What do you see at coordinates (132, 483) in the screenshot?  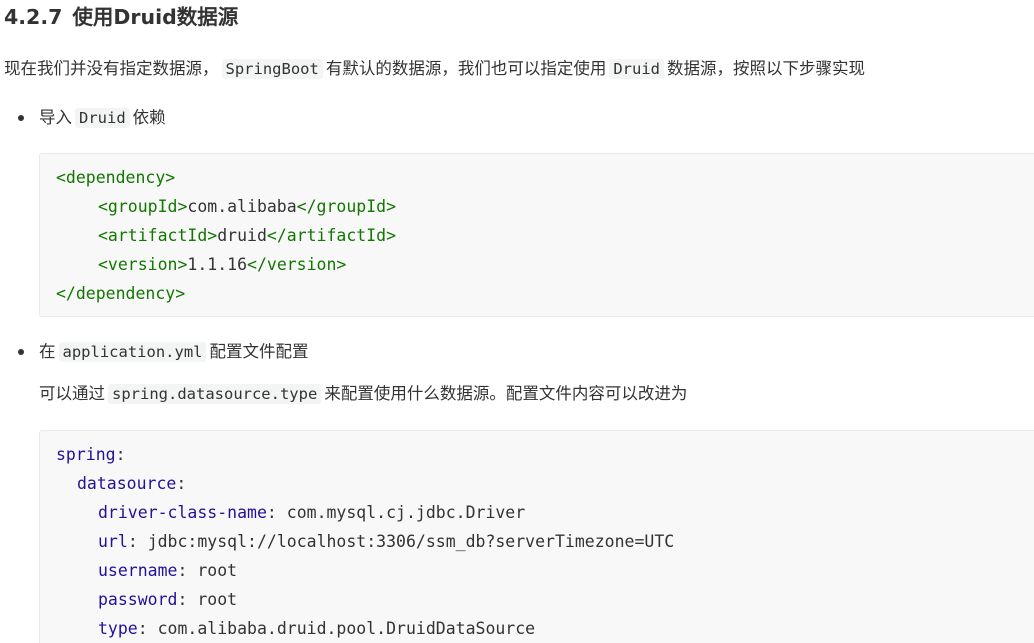 I see `yaml-line-datasource: datasource:` at bounding box center [132, 483].